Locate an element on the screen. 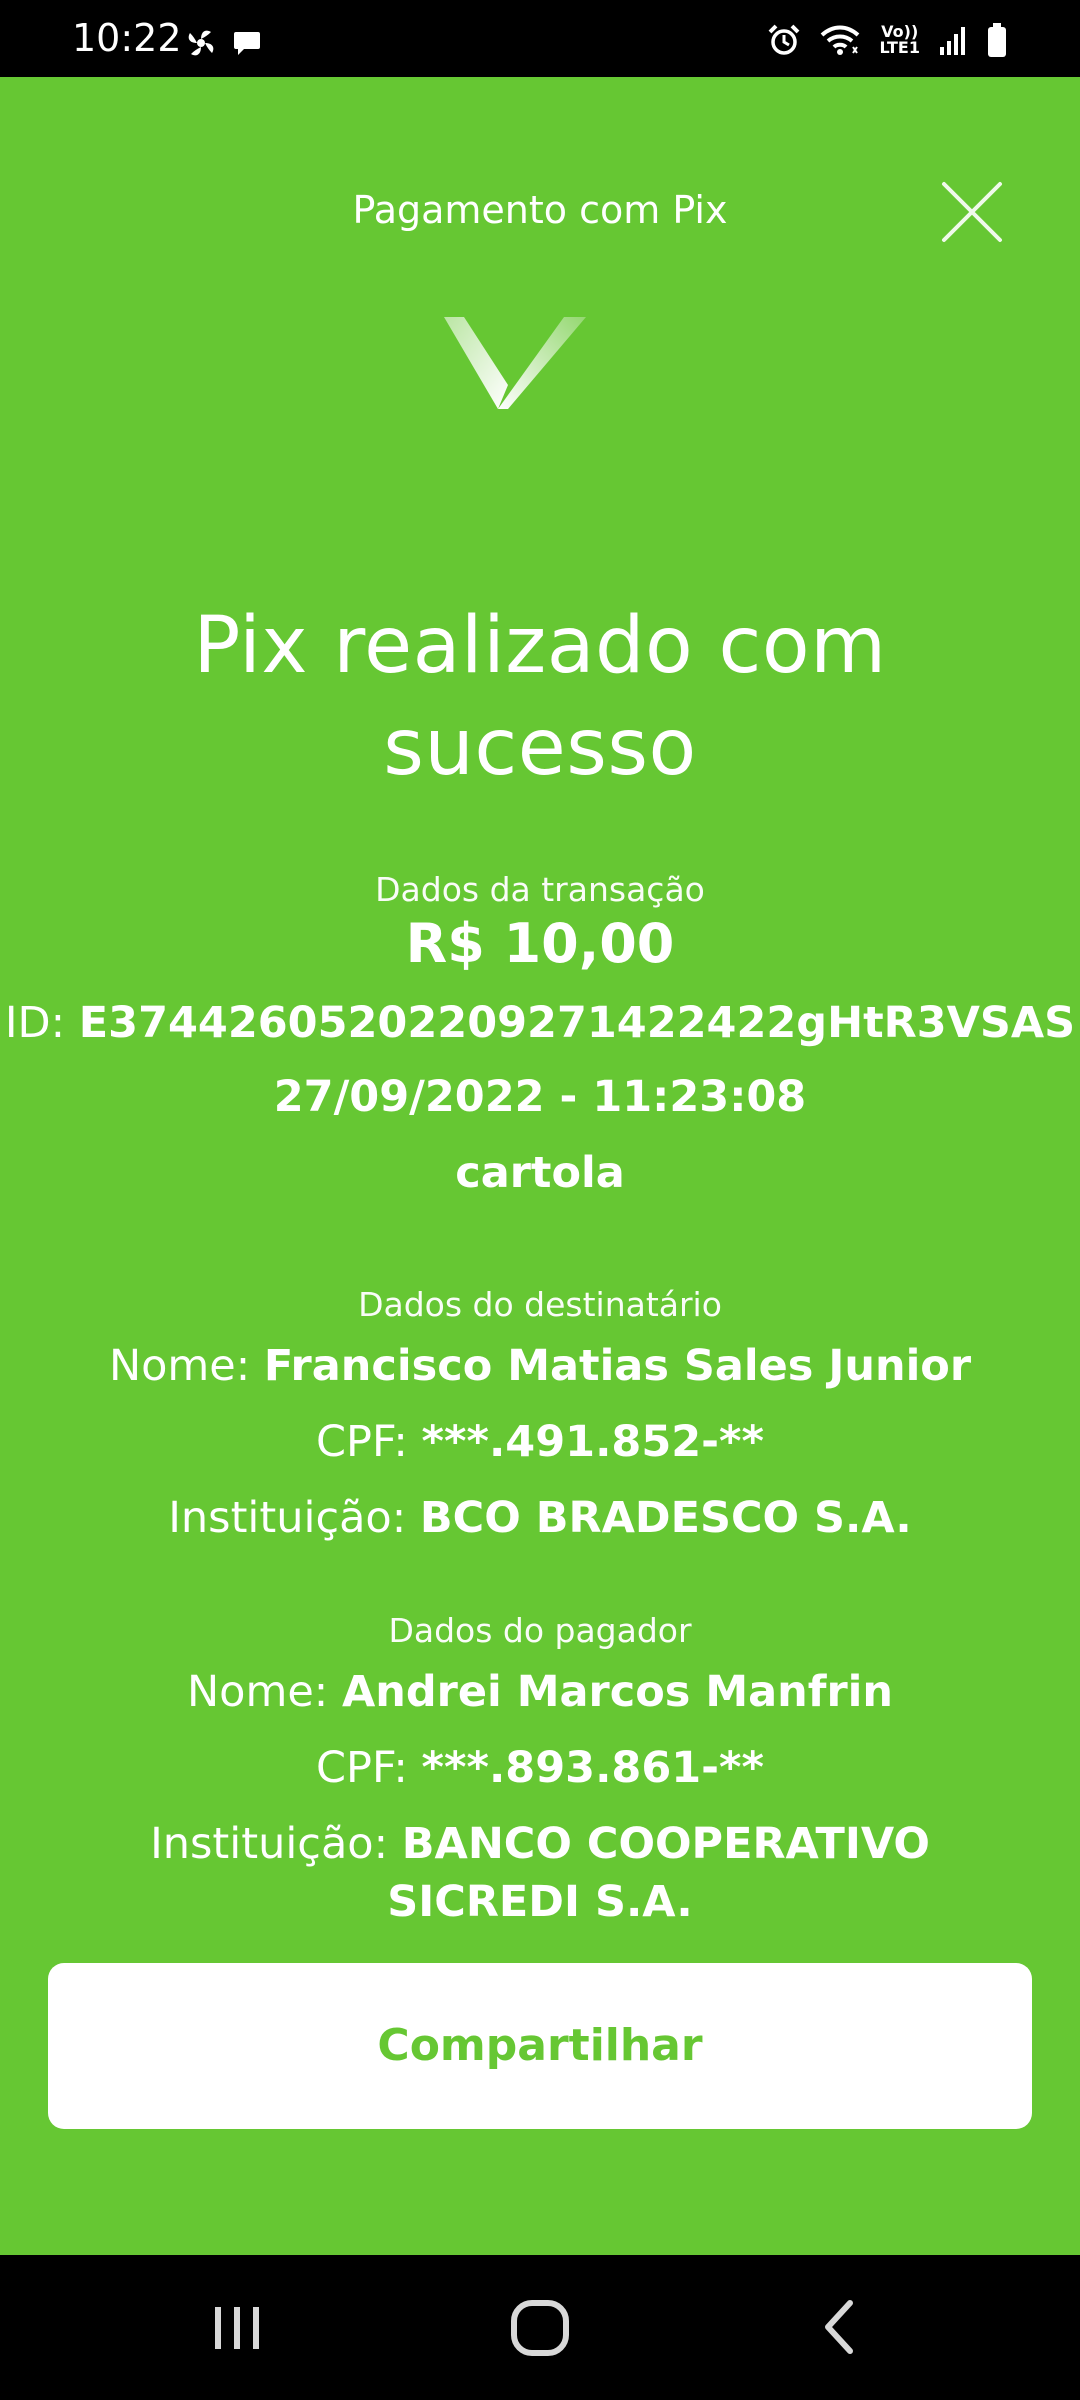  home-button is located at coordinates (540, 2327).